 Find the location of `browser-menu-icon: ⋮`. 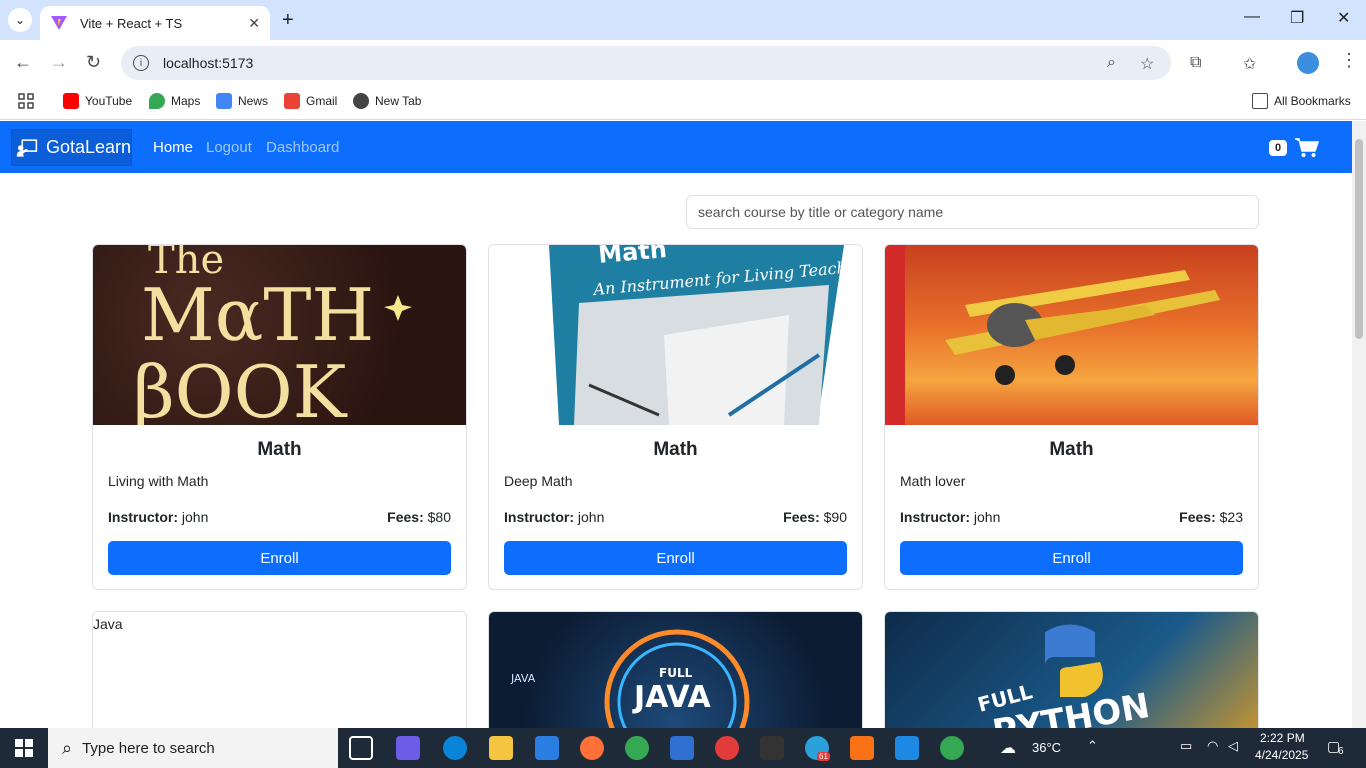

browser-menu-icon: ⋮ is located at coordinates (1349, 60).